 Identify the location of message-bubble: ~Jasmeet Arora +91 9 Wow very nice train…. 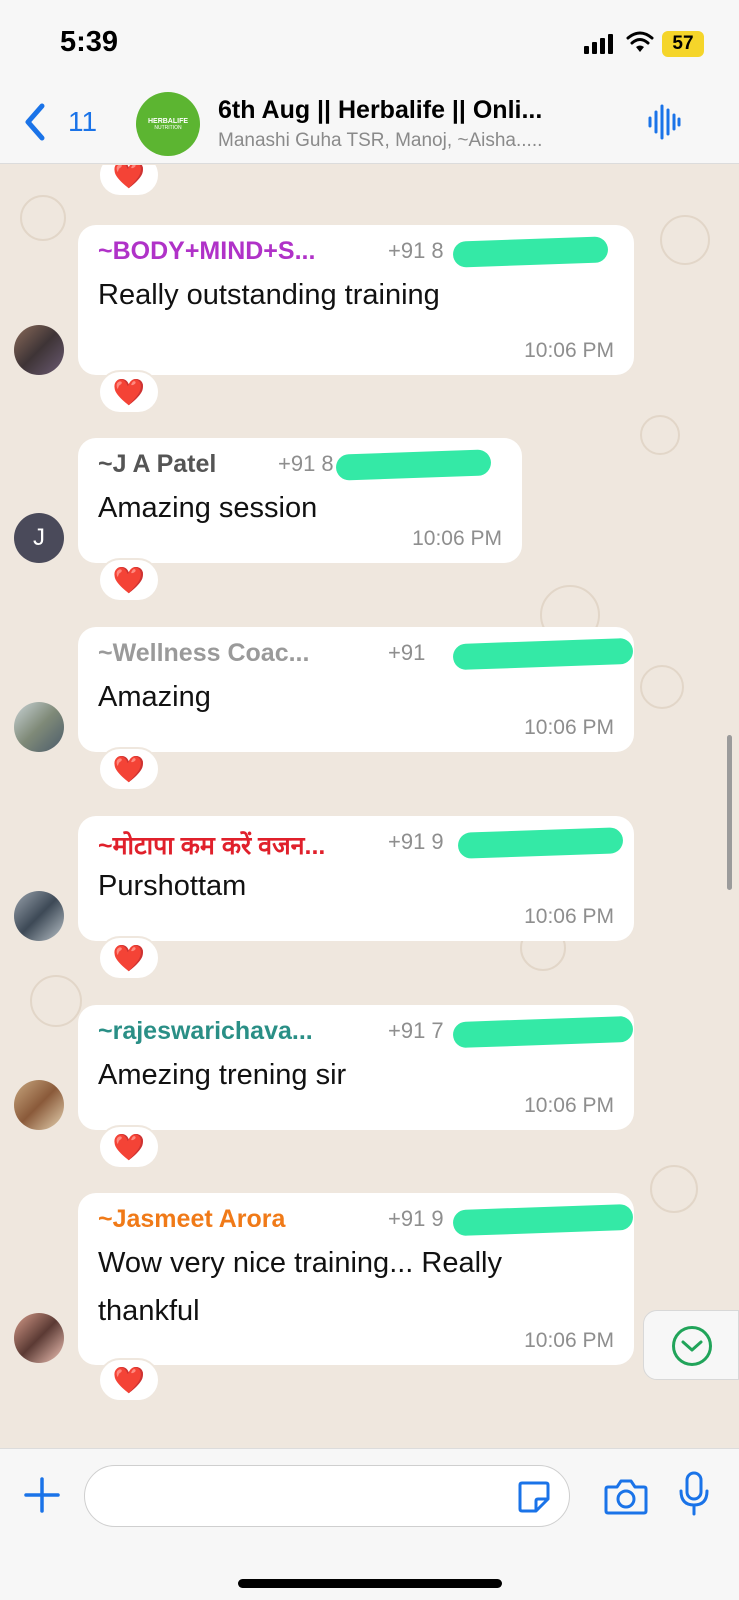
(356, 1279).